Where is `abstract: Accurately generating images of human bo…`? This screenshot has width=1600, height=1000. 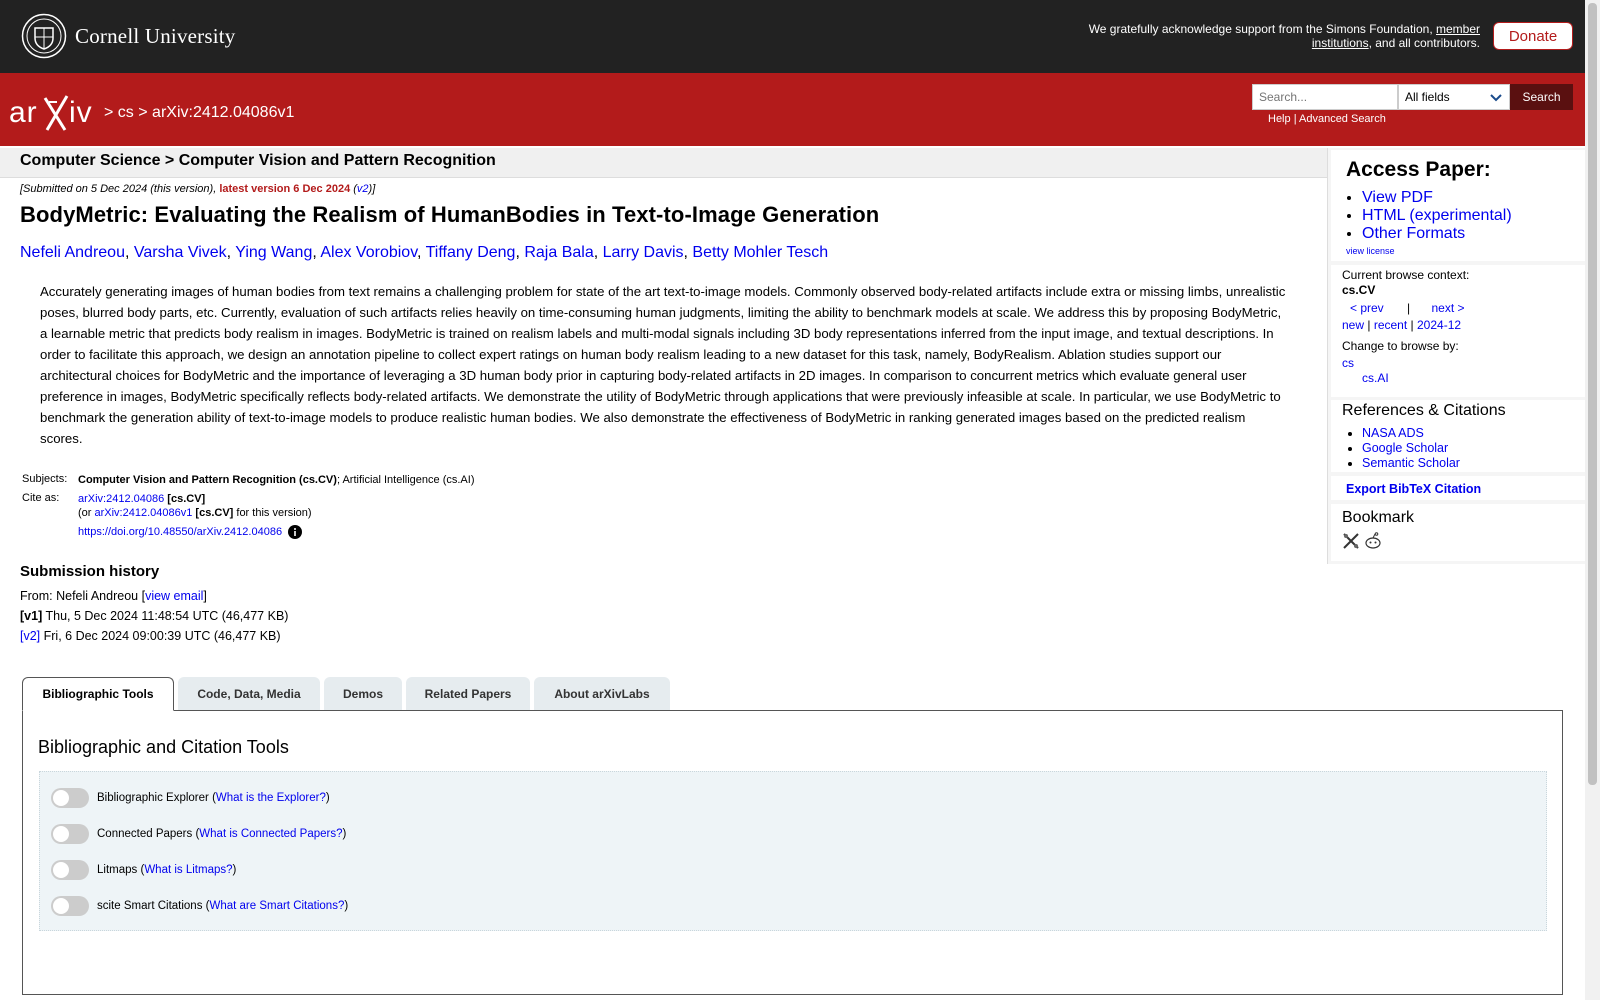 abstract: Accurately generating images of human bo… is located at coordinates (663, 365).